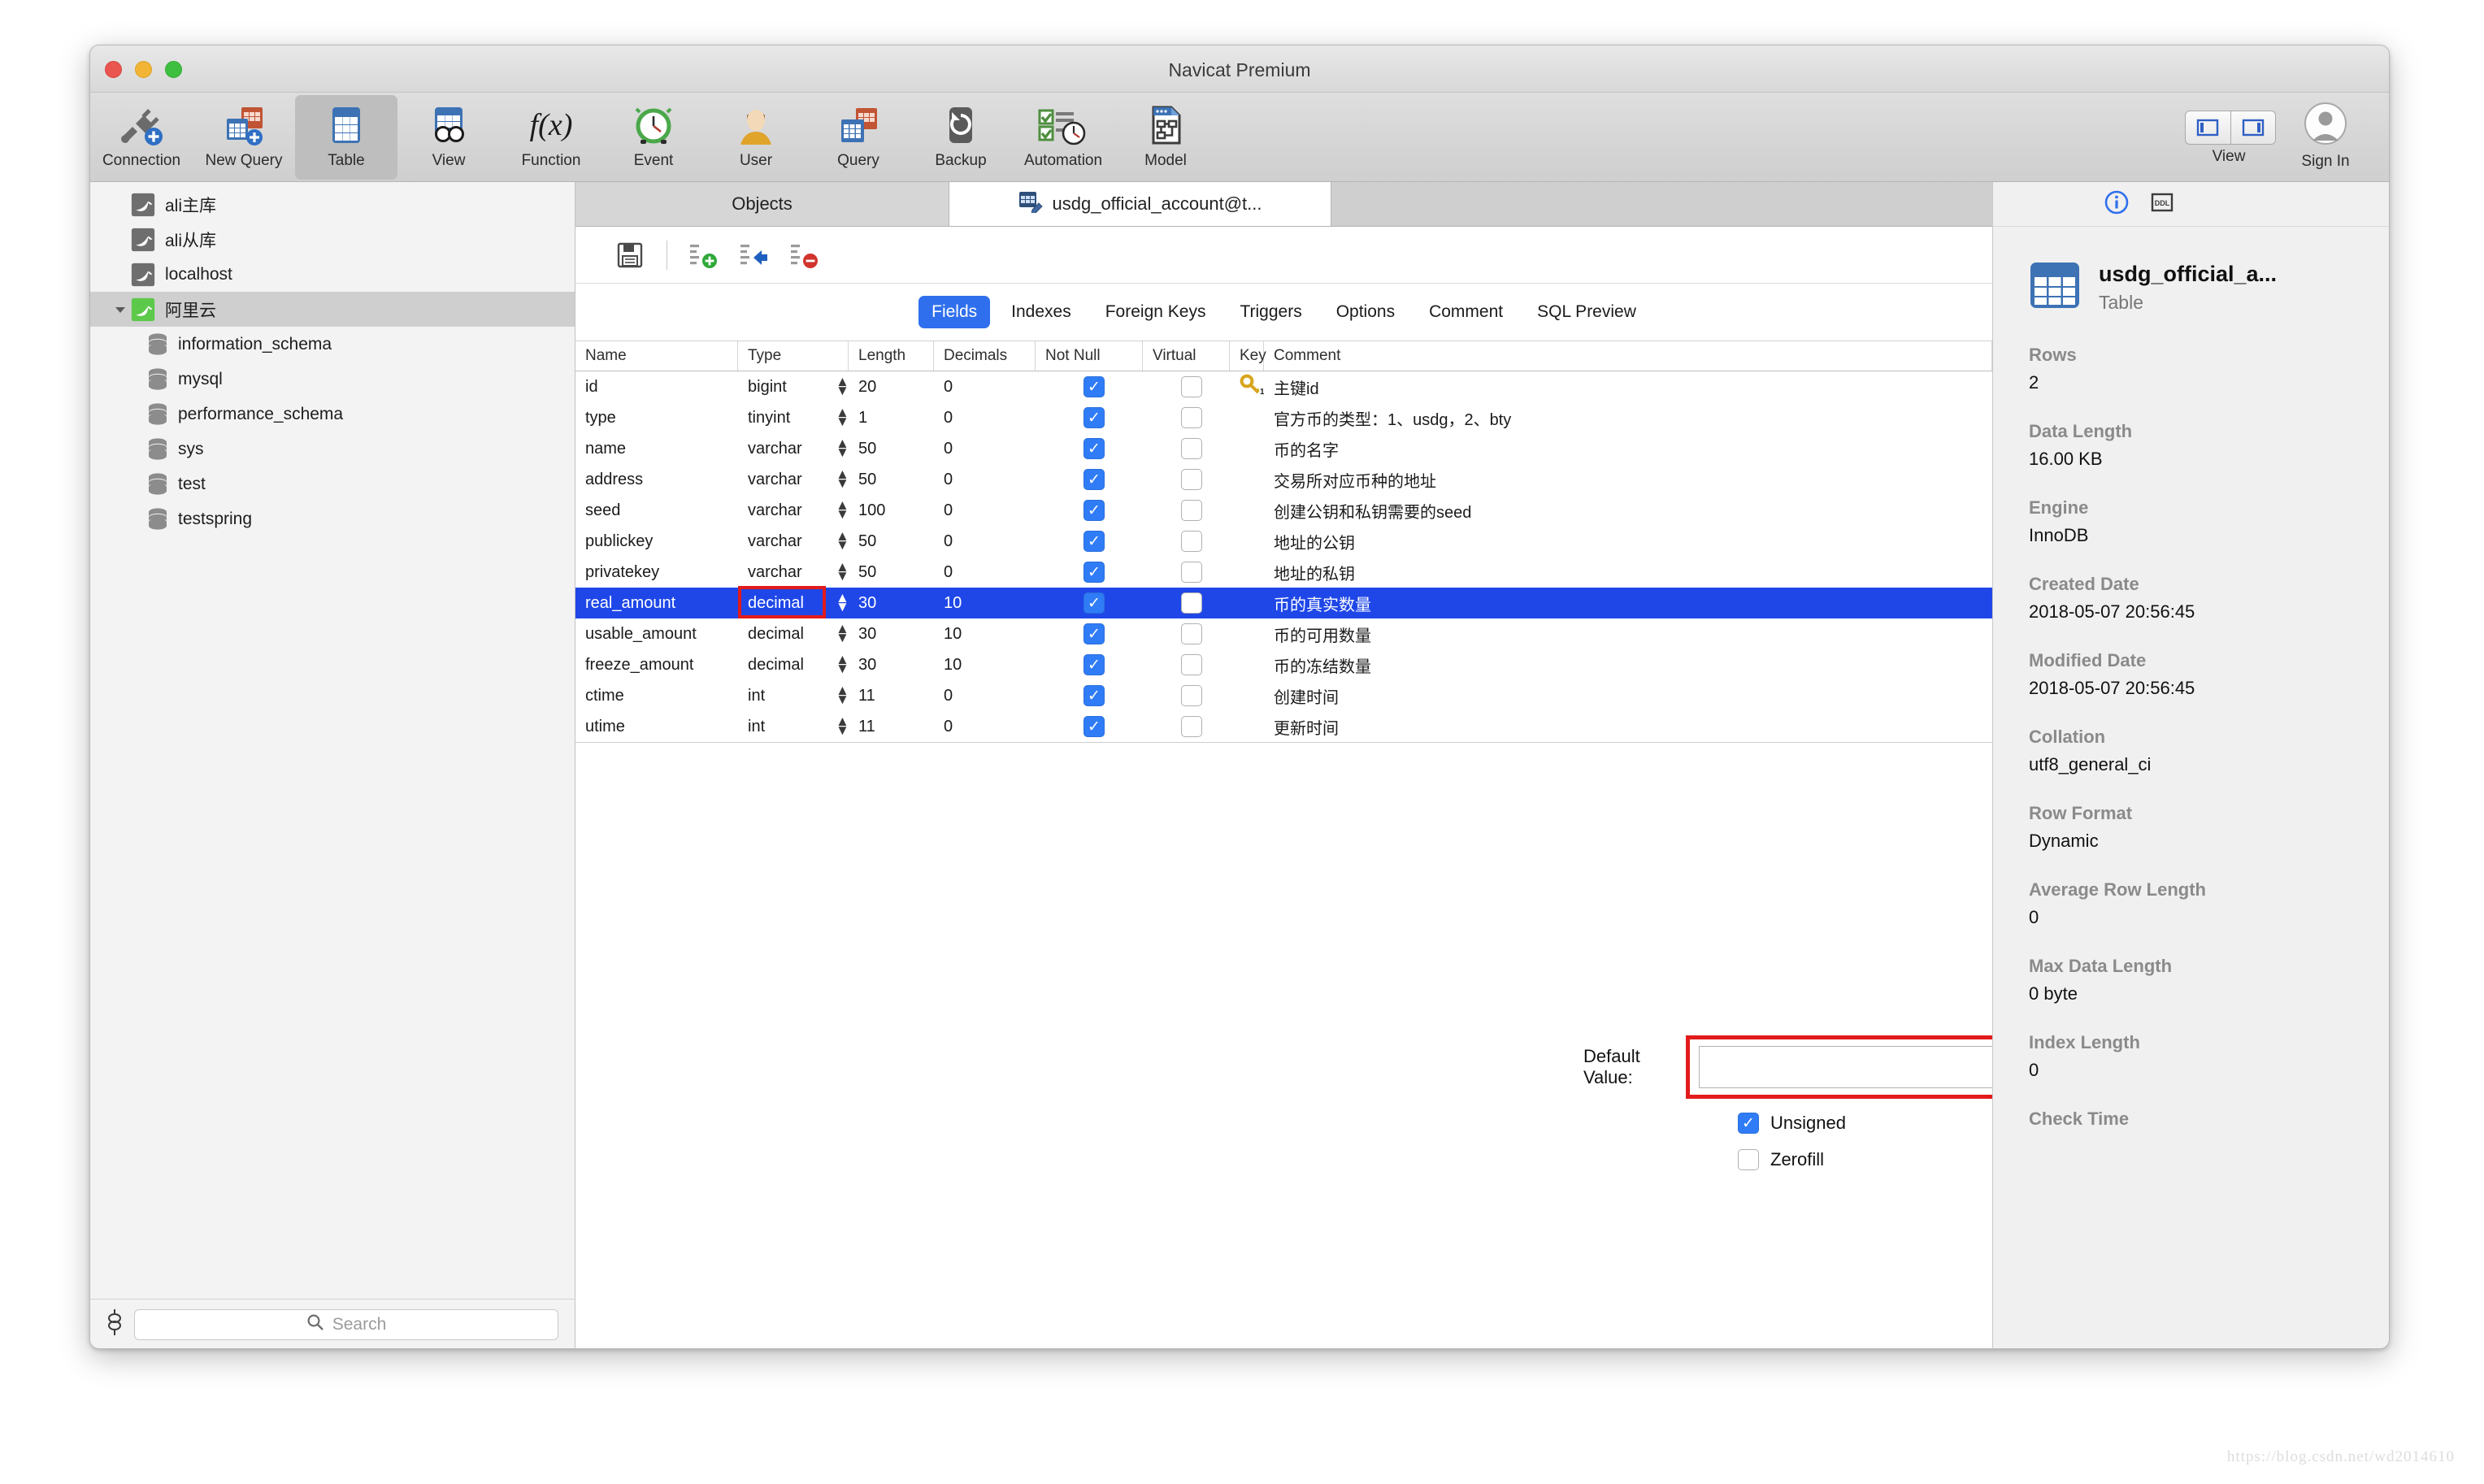 Image resolution: width=2484 pixels, height=1484 pixels. Describe the element at coordinates (1628, 541) in the screenshot. I see `field-comment-cell: 地址的公钥` at that location.